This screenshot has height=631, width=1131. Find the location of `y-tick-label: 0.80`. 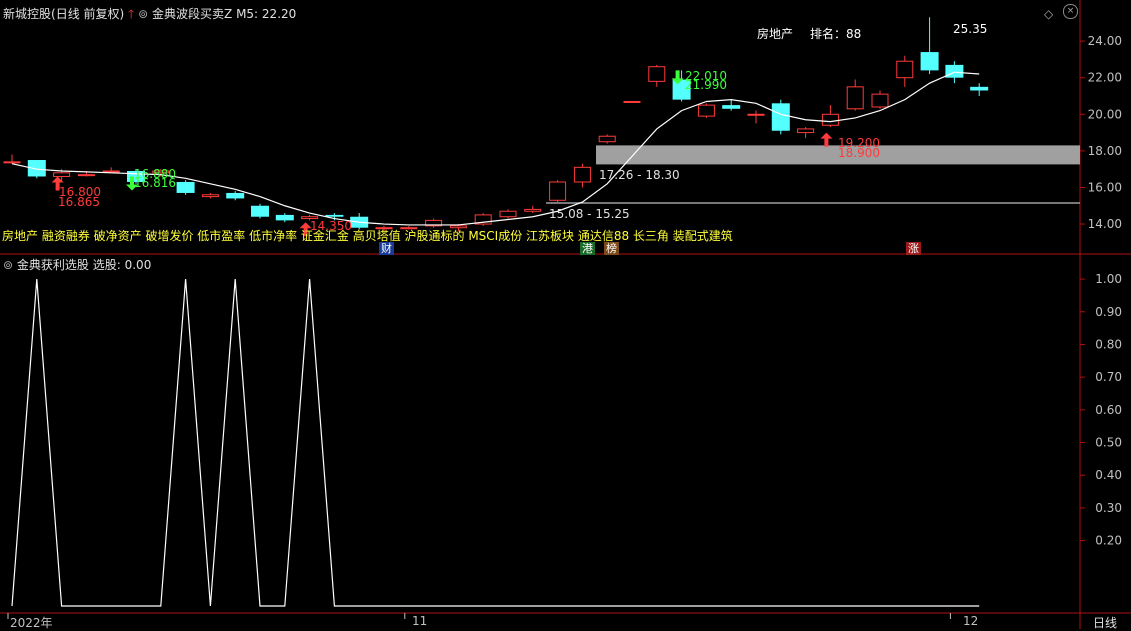

y-tick-label: 0.80 is located at coordinates (1108, 344).